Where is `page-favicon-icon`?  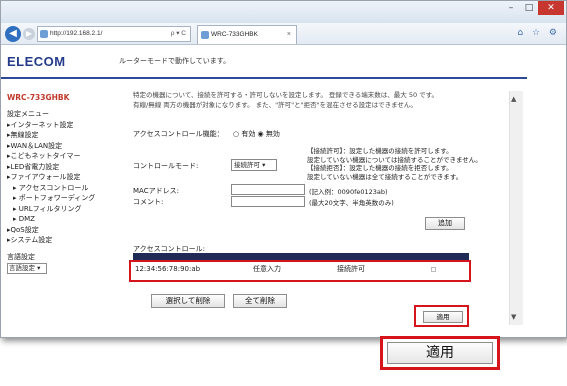
page-favicon-icon is located at coordinates (44, 34).